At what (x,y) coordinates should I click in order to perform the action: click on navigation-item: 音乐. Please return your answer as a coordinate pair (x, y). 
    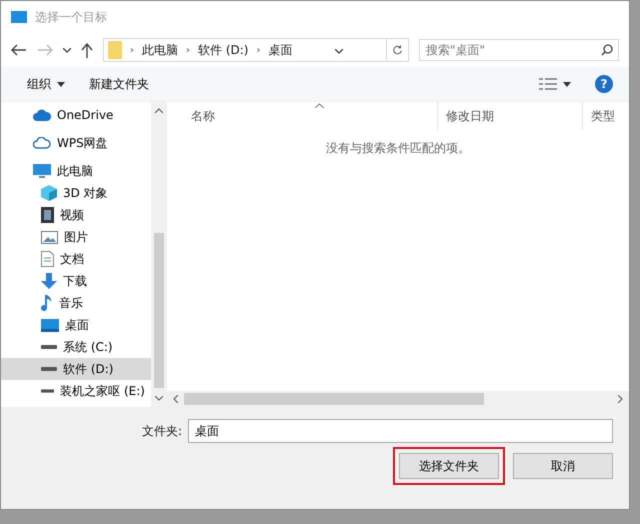
    Looking at the image, I should click on (76, 303).